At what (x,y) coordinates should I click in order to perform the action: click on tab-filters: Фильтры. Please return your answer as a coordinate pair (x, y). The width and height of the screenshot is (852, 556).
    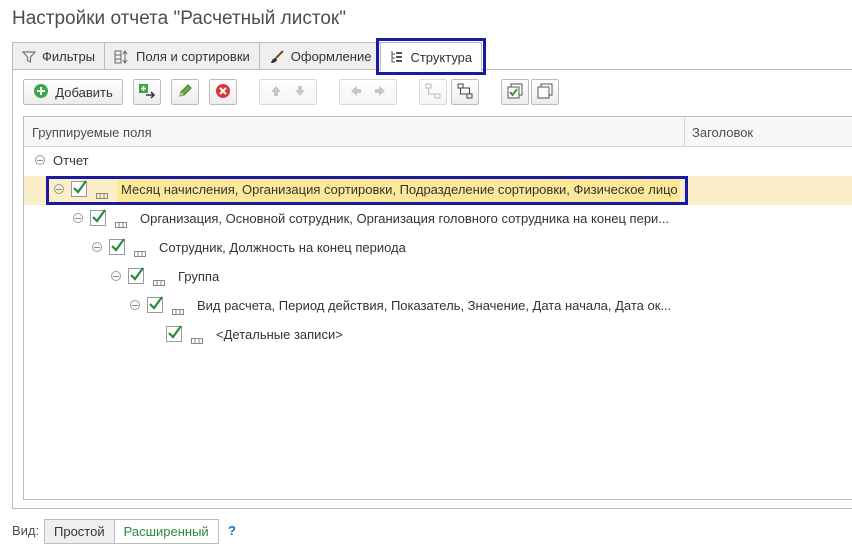
    Looking at the image, I should click on (59, 56).